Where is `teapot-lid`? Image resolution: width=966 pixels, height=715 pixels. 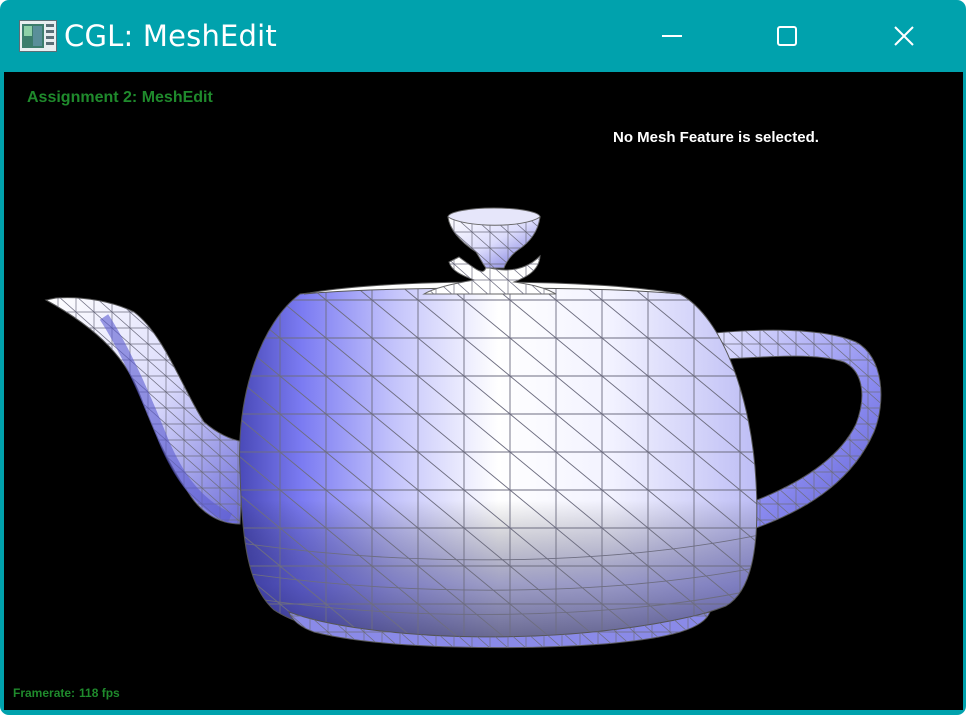
teapot-lid is located at coordinates (492, 251).